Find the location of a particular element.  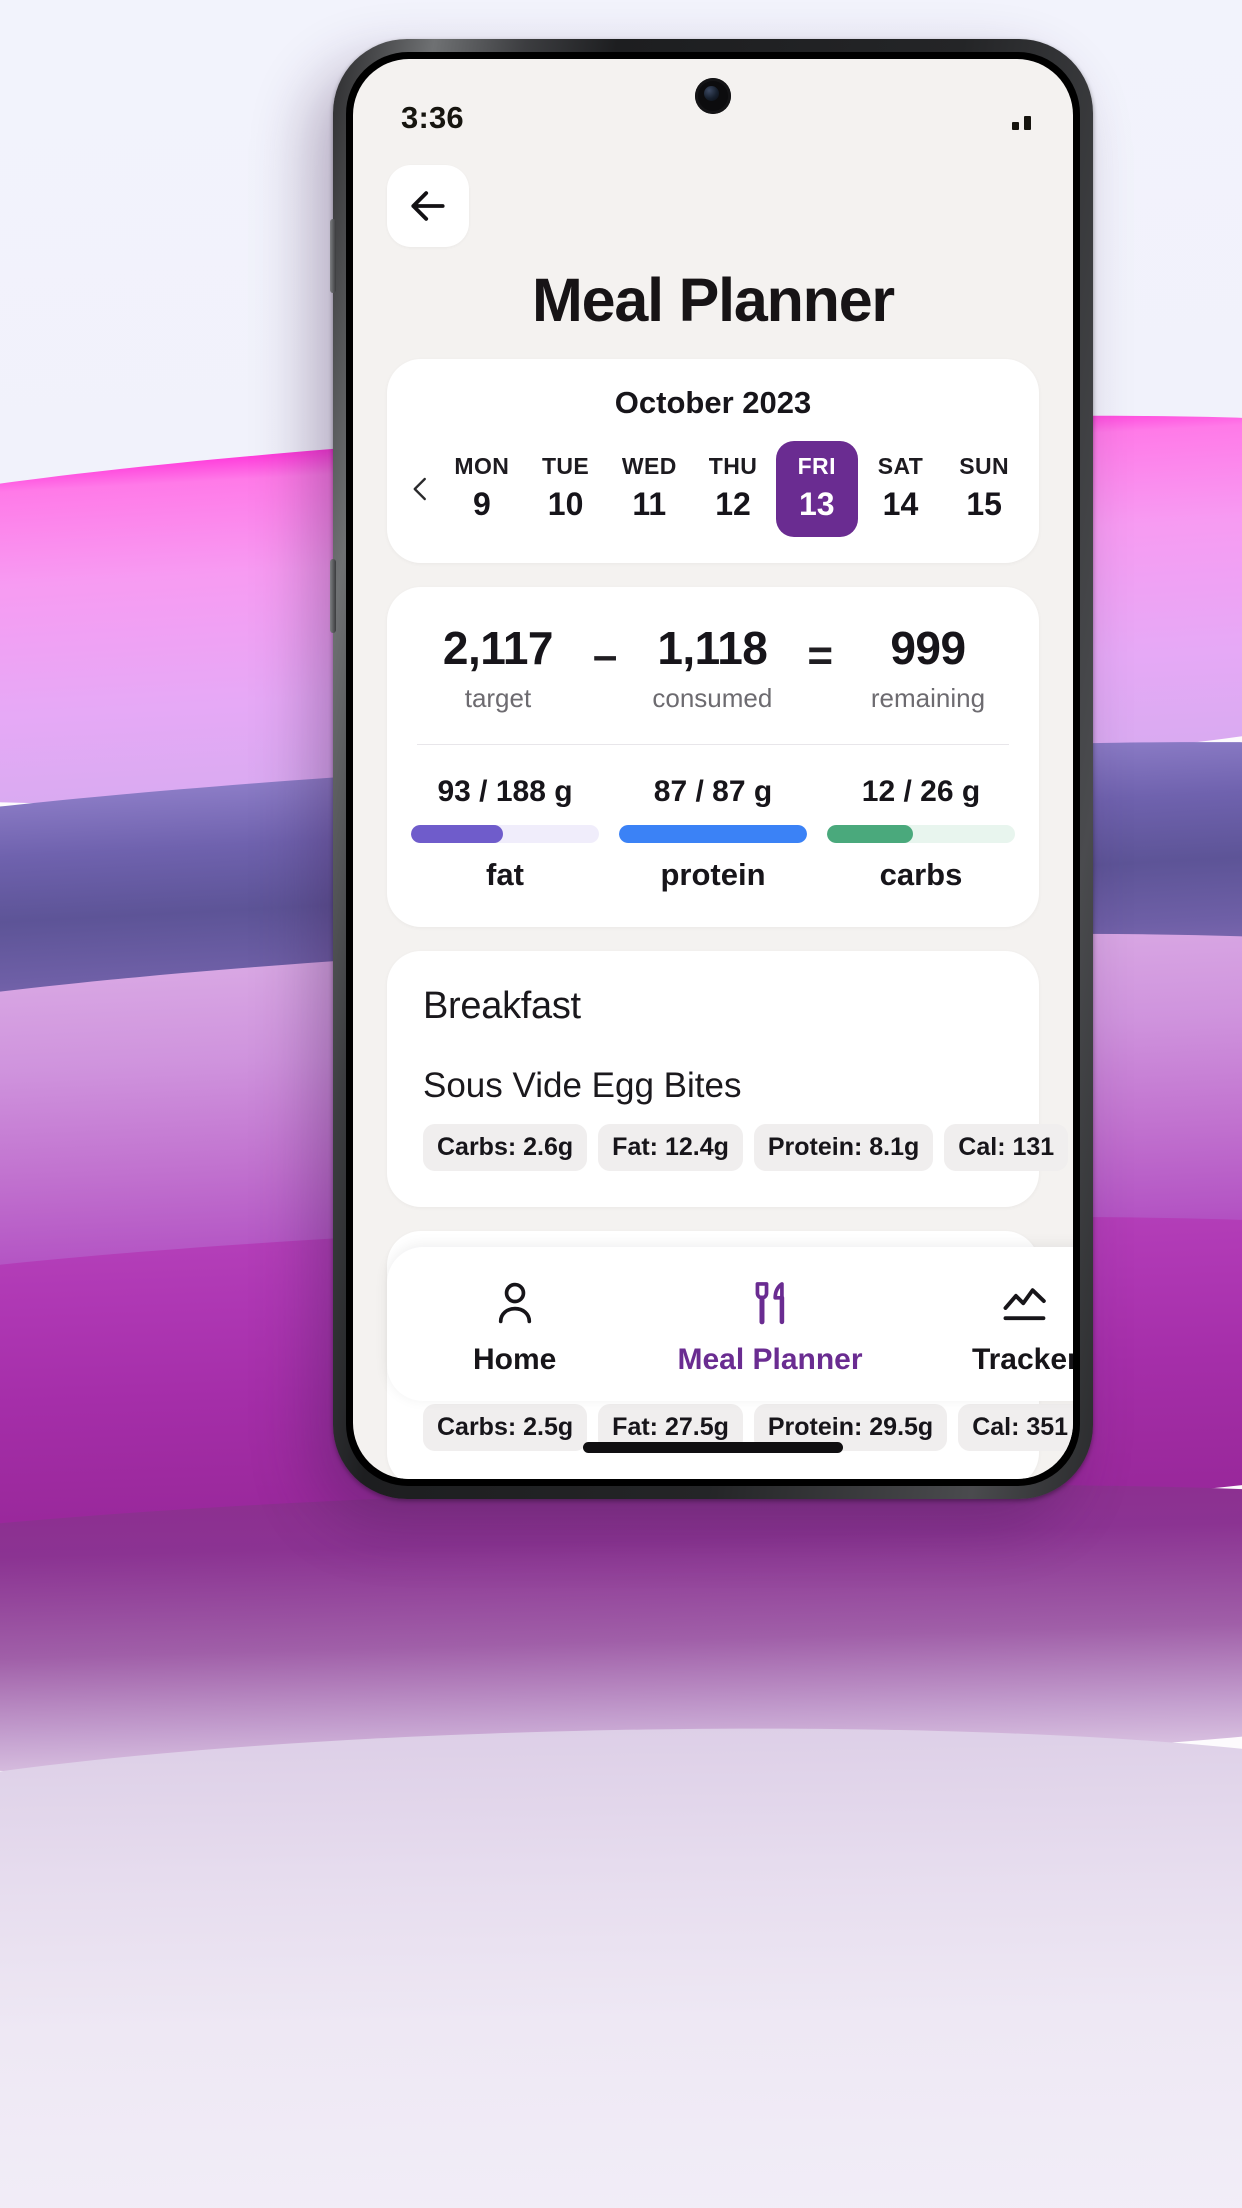

calendar-day-number: 14 is located at coordinates (900, 504).